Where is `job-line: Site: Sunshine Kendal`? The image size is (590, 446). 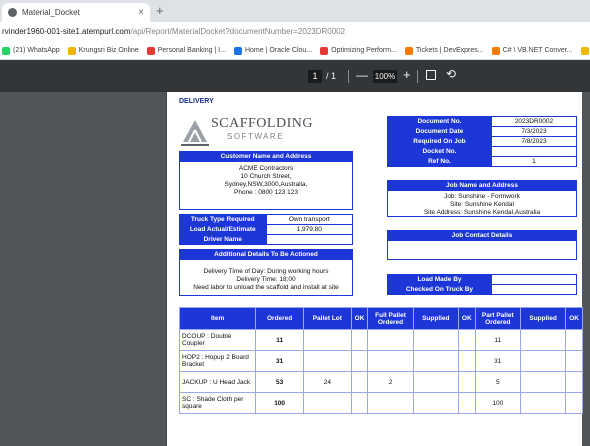
job-line: Site: Sunshine Kendal is located at coordinates (482, 204).